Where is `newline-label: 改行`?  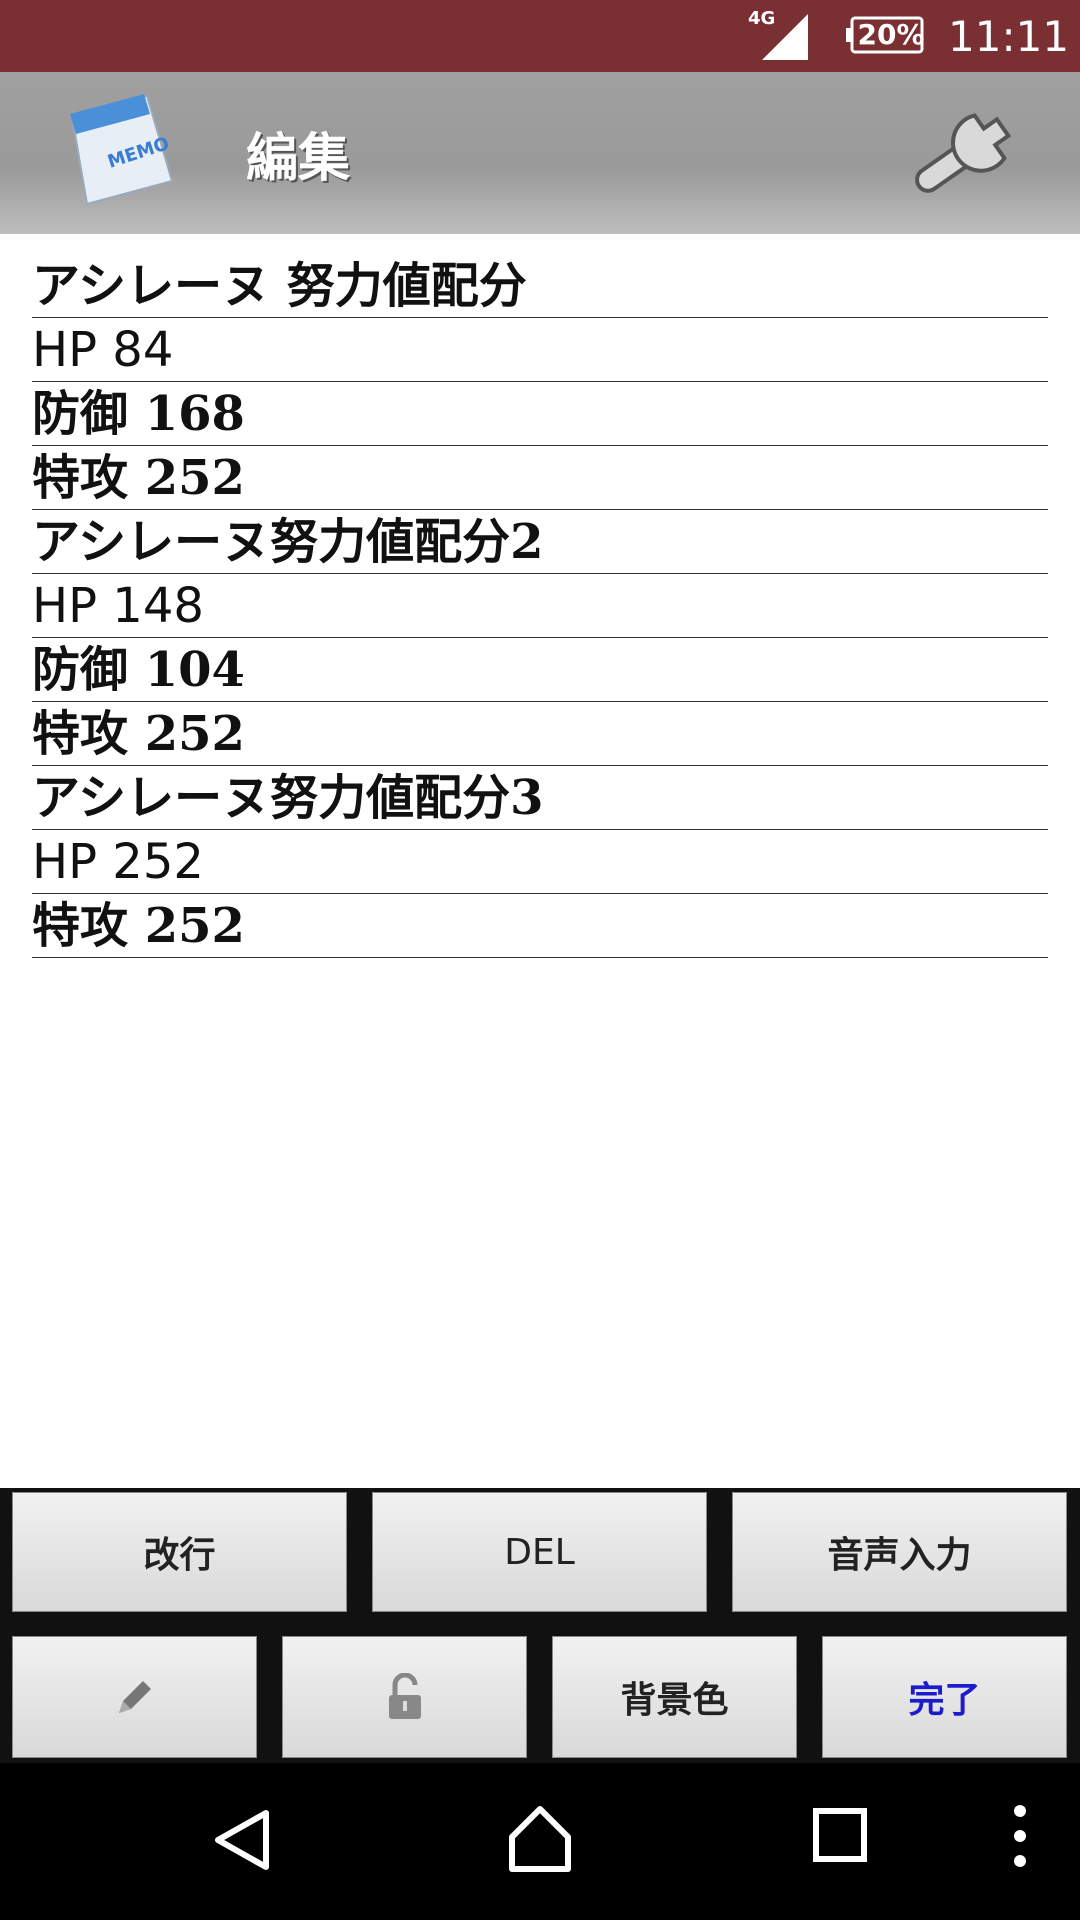
newline-label: 改行 is located at coordinates (179, 1555).